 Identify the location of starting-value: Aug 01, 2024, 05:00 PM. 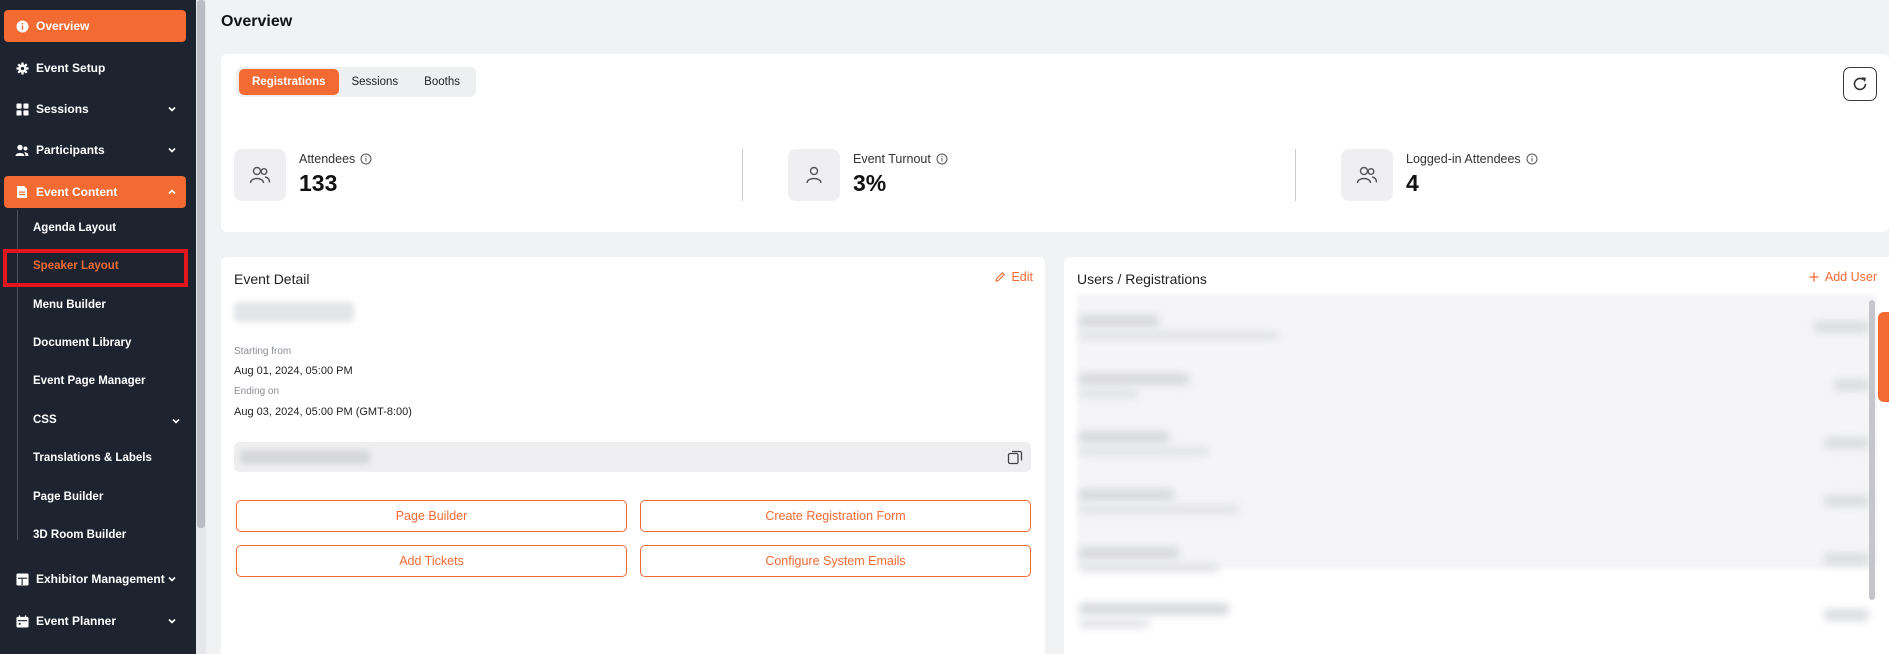
(293, 371).